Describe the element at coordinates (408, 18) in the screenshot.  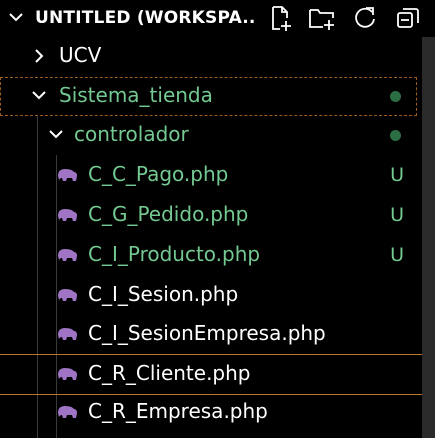
I see `collapse-all-icon` at that location.